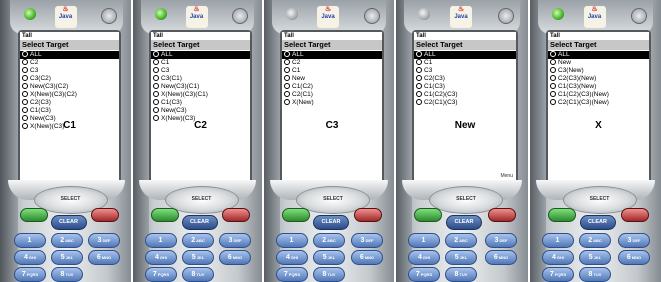 The width and height of the screenshot is (661, 282). Describe the element at coordinates (200, 110) in the screenshot. I see `target-option: New(C3)` at that location.